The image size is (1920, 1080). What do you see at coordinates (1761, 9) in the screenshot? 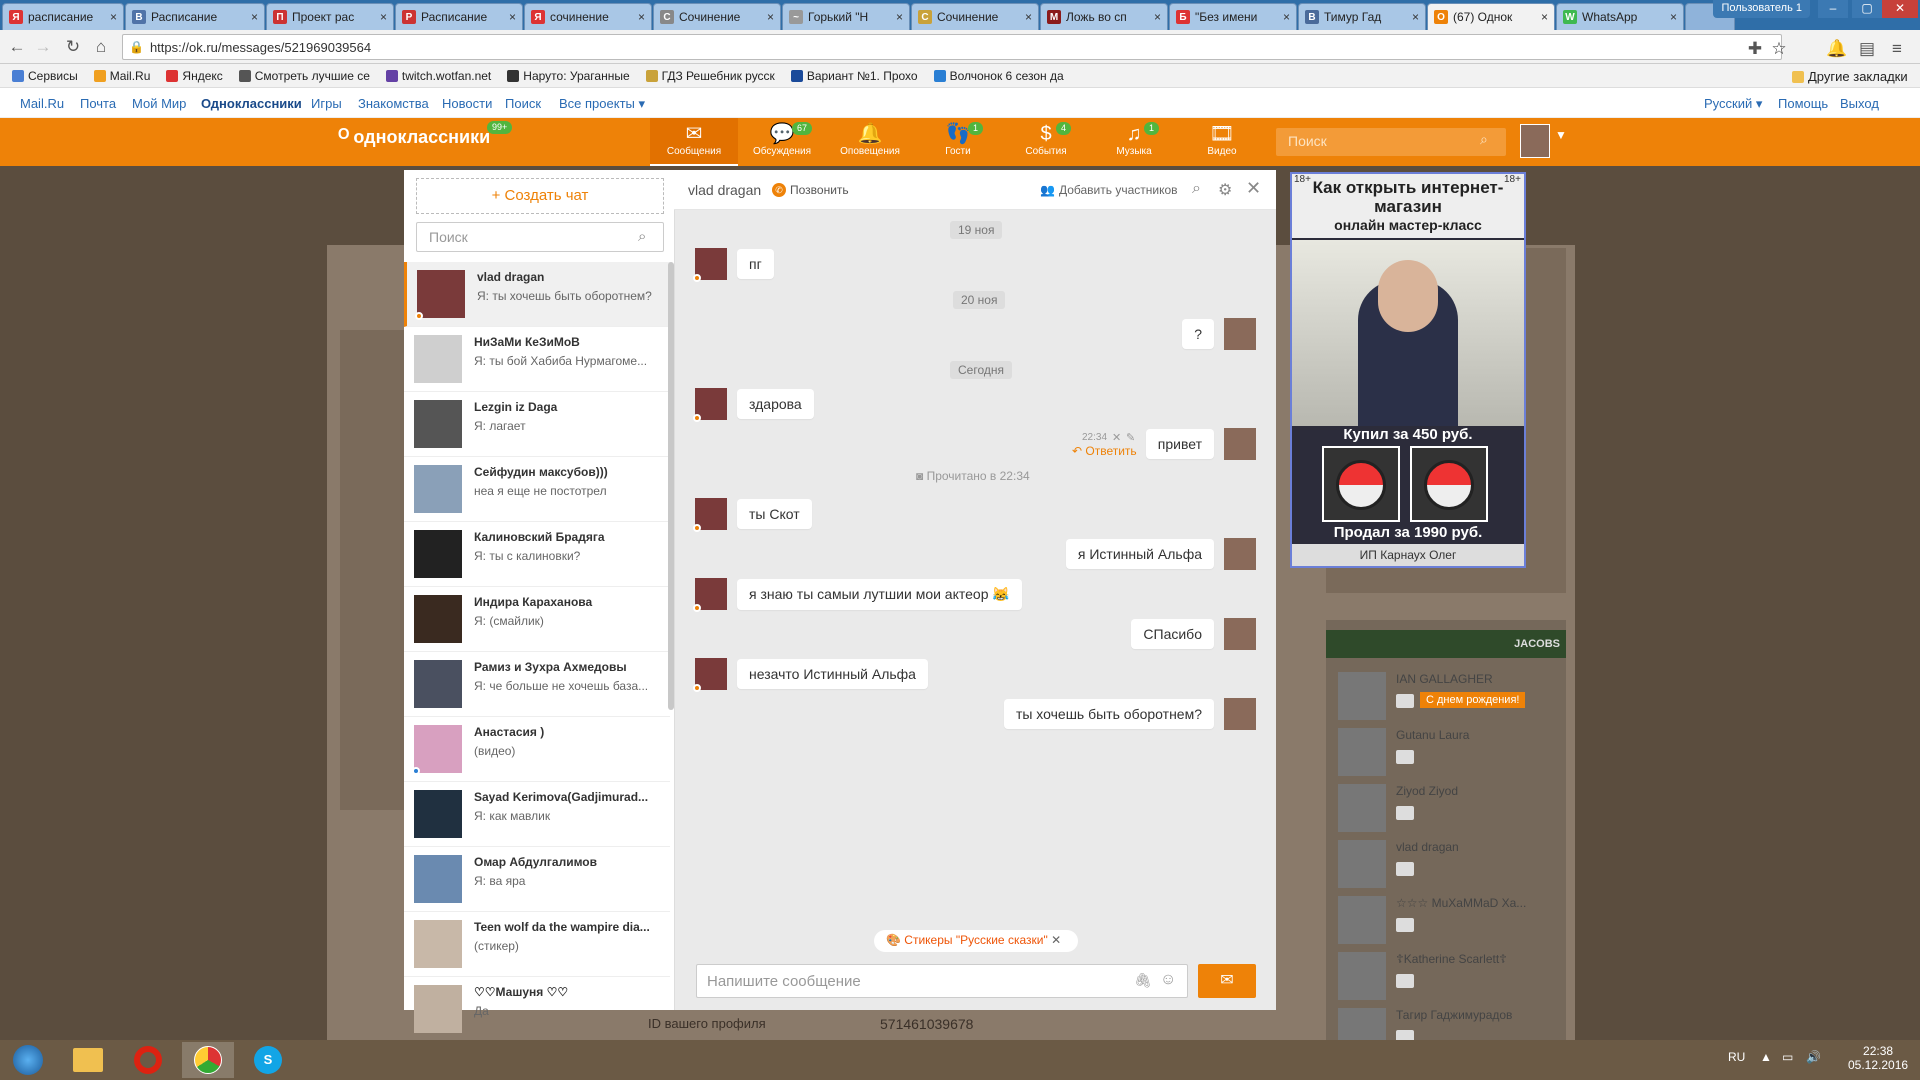
I see `profile-label: Пользователь 1` at bounding box center [1761, 9].